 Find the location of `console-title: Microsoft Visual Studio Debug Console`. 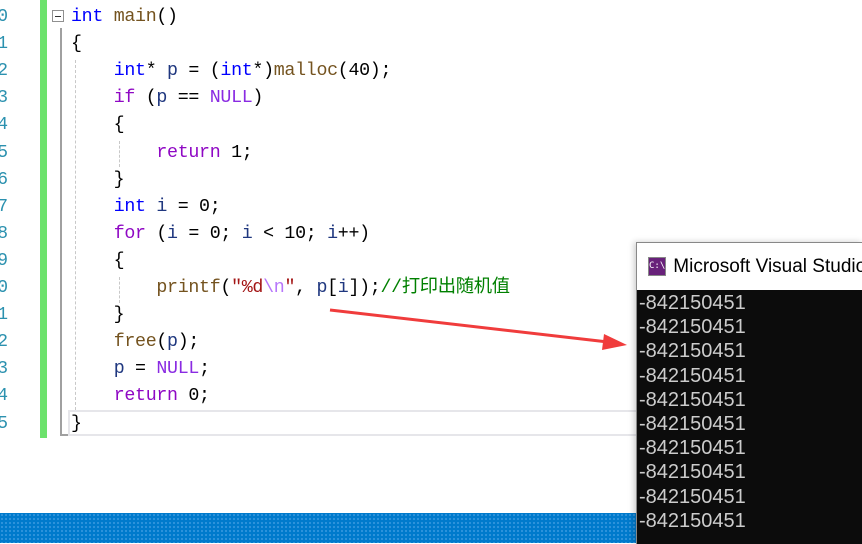

console-title: Microsoft Visual Studio Debug Console is located at coordinates (767, 266).